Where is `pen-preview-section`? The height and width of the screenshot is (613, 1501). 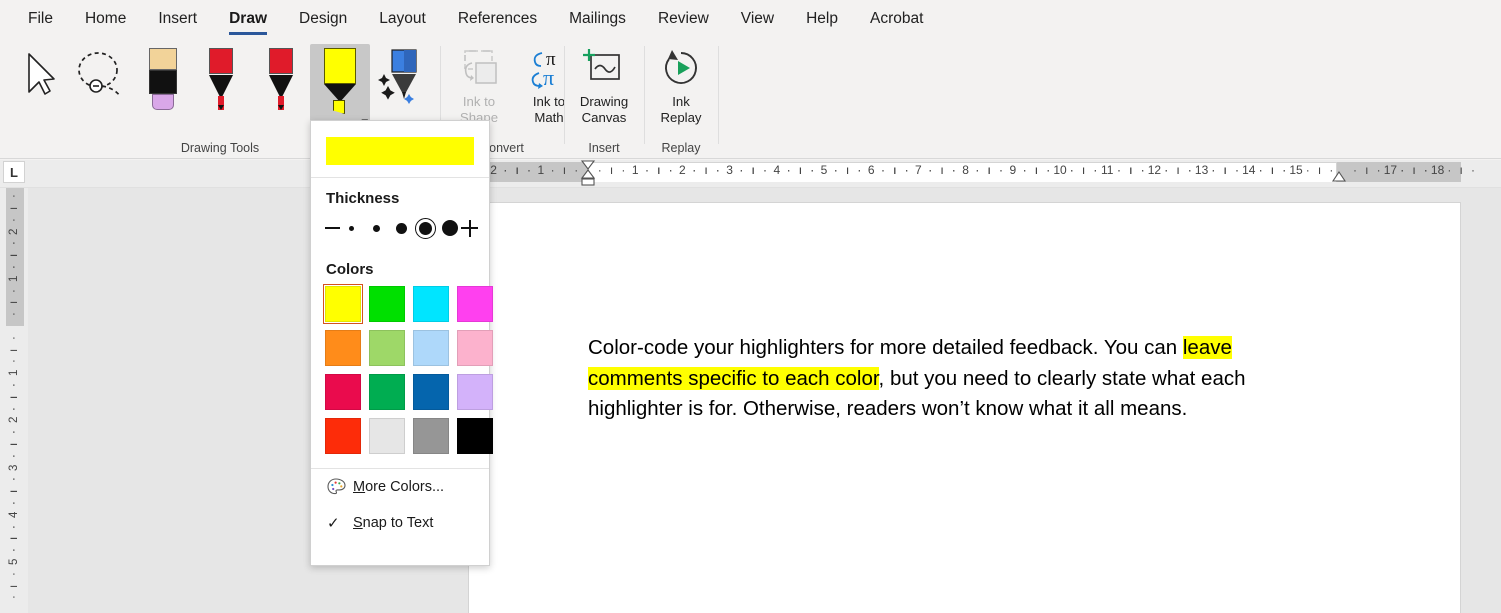 pen-preview-section is located at coordinates (400, 149).